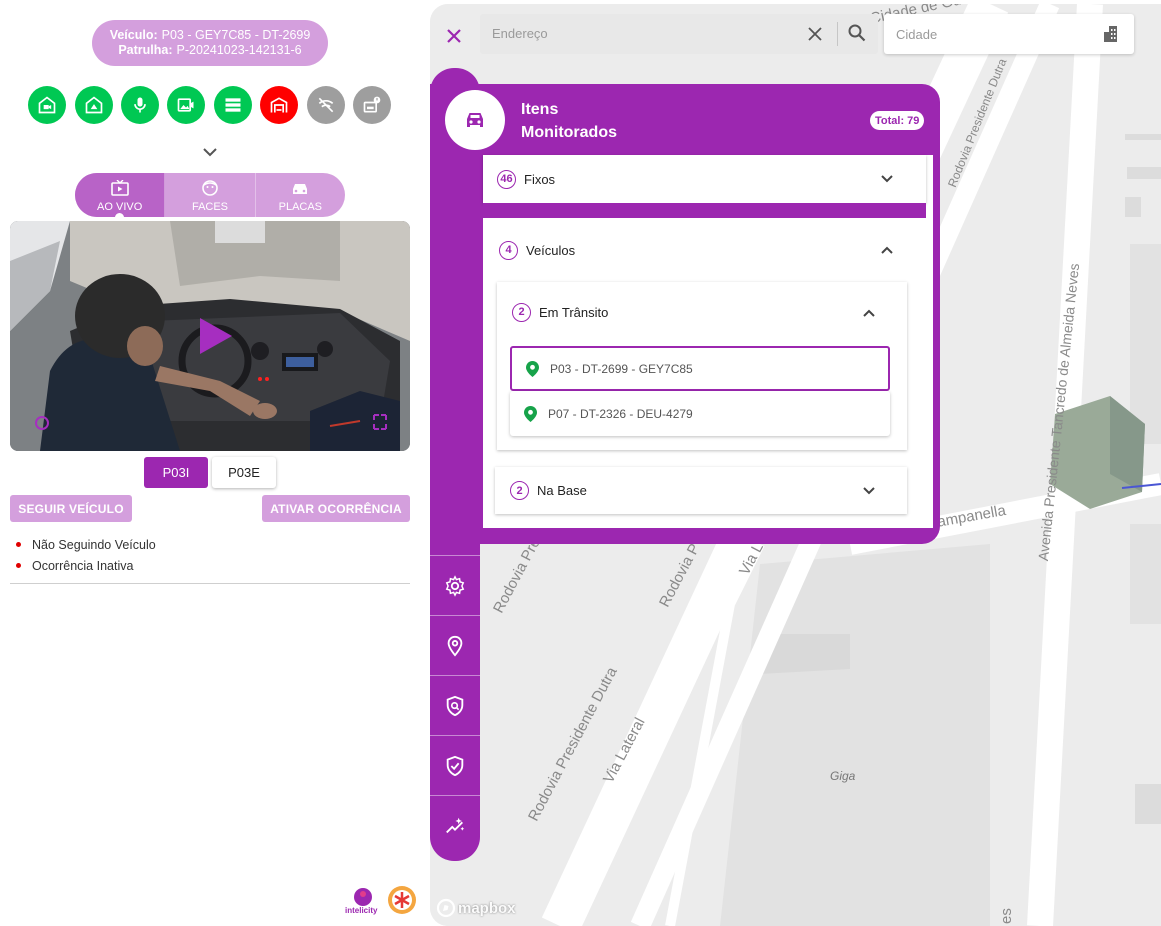 This screenshot has width=1161, height=926. What do you see at coordinates (1110, 34) in the screenshot?
I see `city-icon` at bounding box center [1110, 34].